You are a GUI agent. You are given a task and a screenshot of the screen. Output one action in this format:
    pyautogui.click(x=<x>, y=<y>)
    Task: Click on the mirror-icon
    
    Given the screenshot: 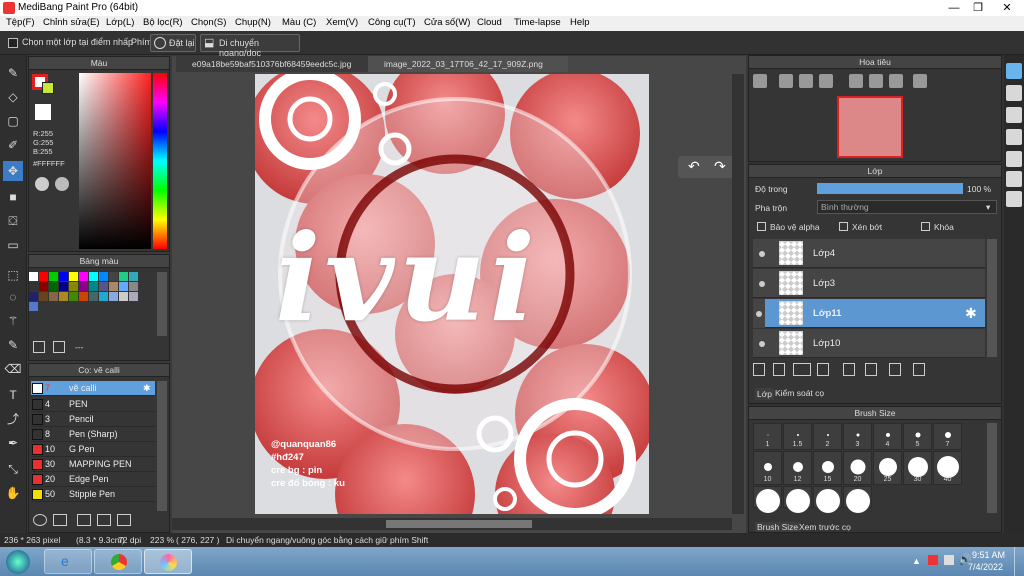 What is the action you would take?
    pyautogui.click(x=920, y=81)
    